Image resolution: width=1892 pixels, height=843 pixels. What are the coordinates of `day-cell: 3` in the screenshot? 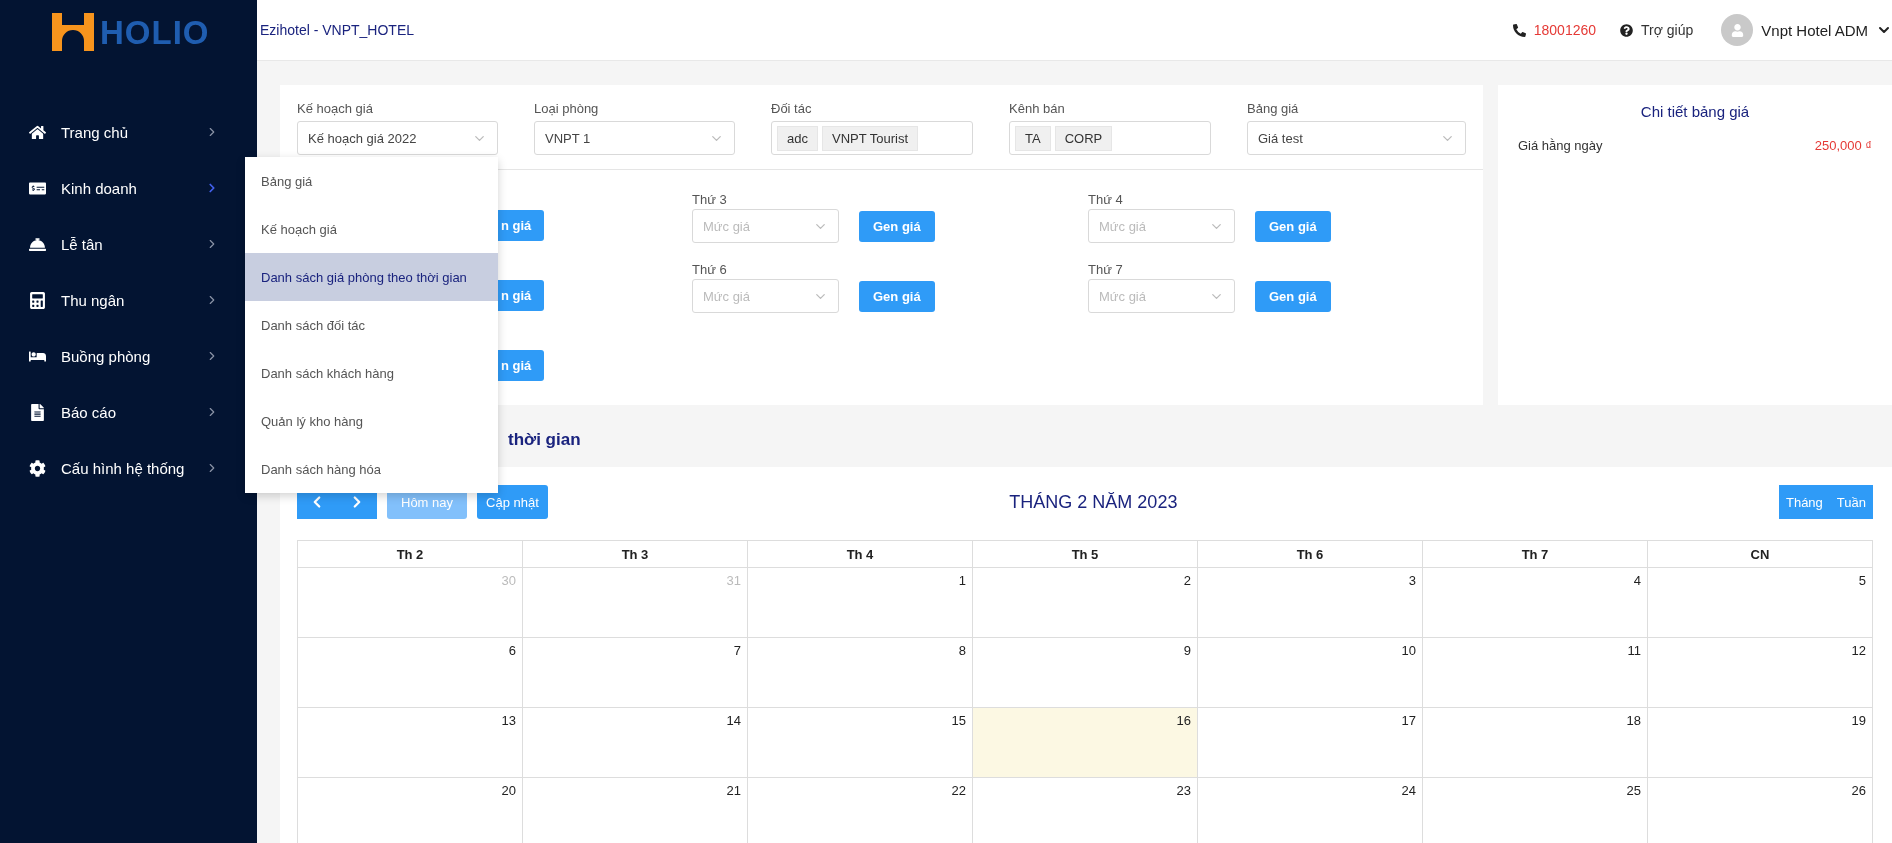 It's located at (1310, 603).